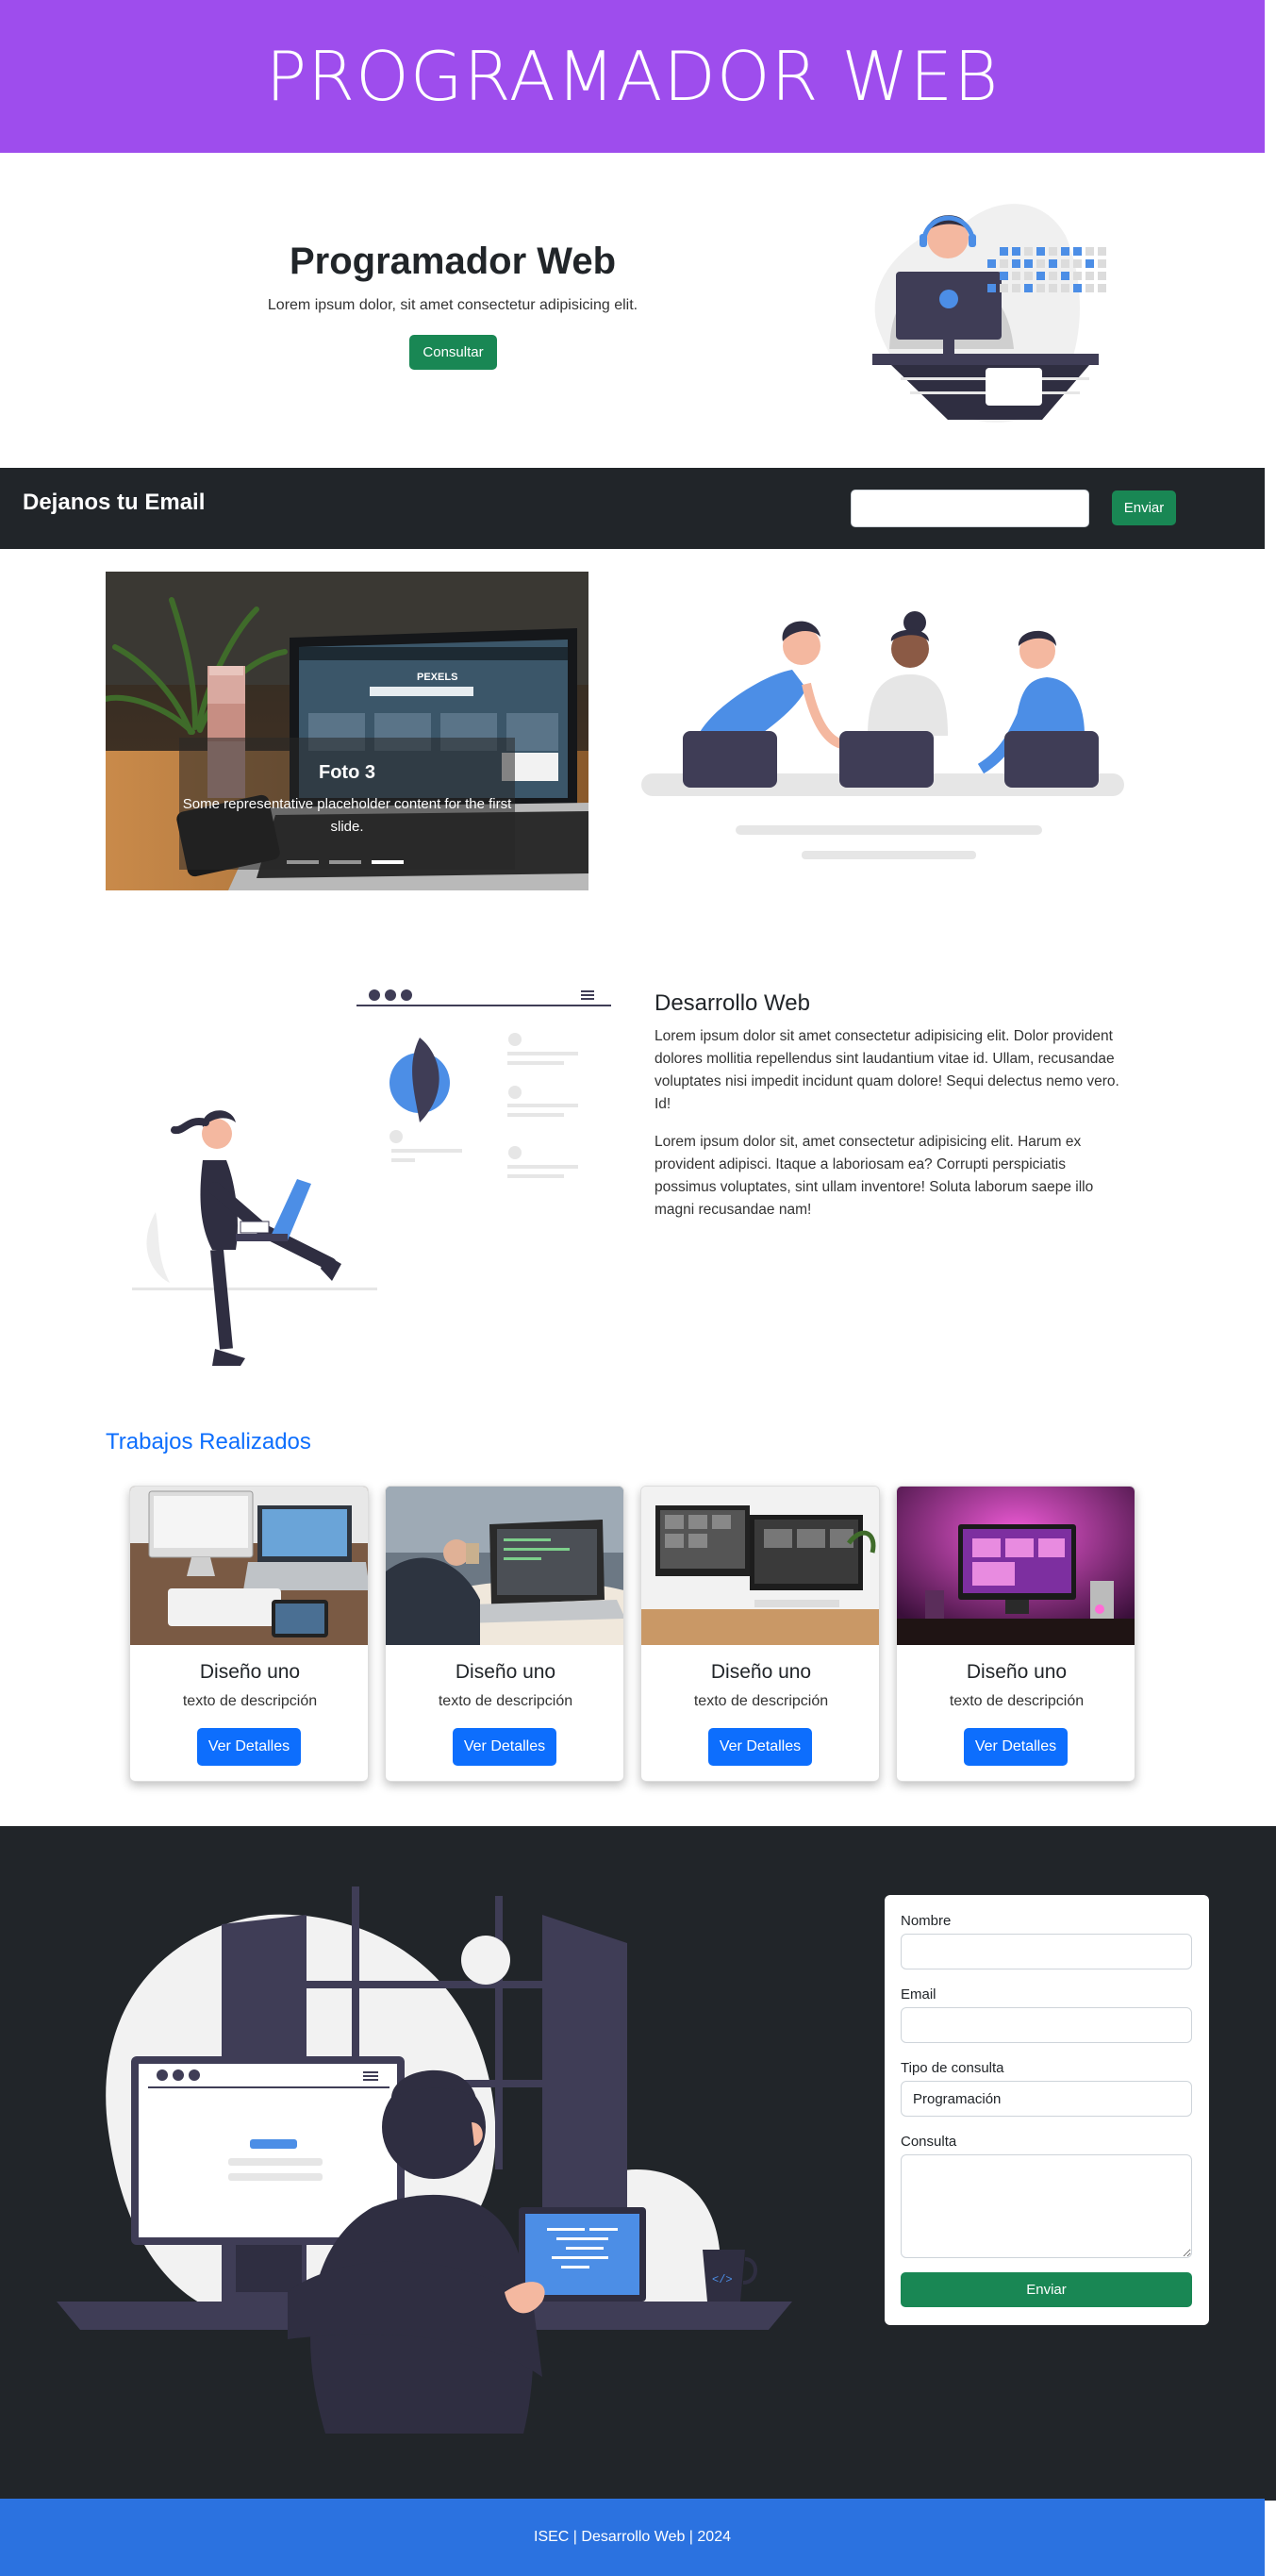 This screenshot has width=1276, height=2576. Describe the element at coordinates (929, 2142) in the screenshot. I see `message-label: Consulta` at that location.